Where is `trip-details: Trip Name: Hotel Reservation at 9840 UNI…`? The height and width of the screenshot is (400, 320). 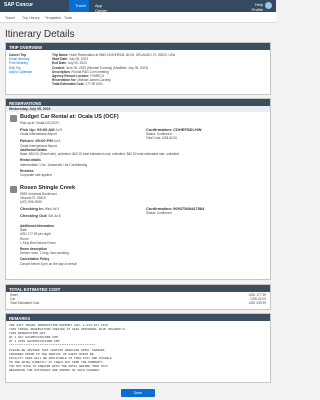 trip-details: Trip Name: Hotel Reservation at 9840 UNI… is located at coordinates (159, 70).